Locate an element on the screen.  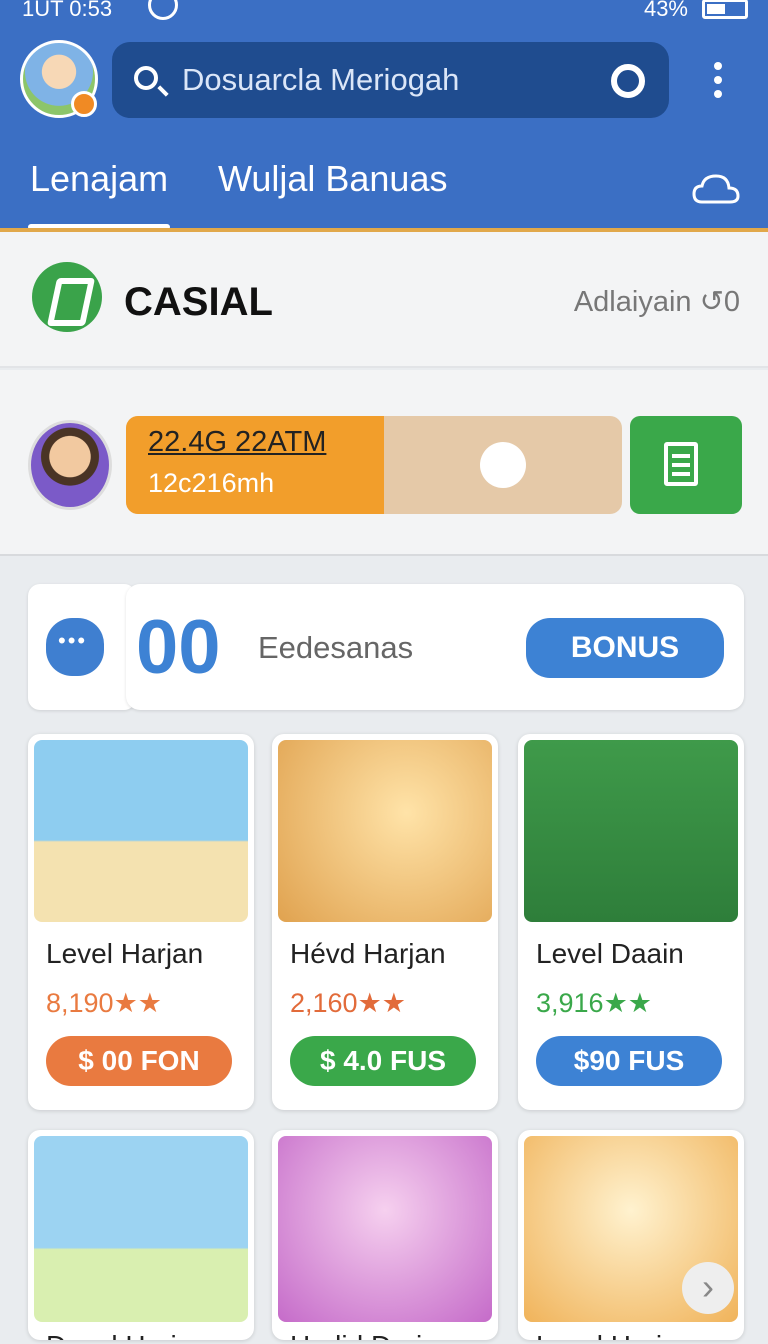
battery-percent: 43% is located at coordinates (665, 10).